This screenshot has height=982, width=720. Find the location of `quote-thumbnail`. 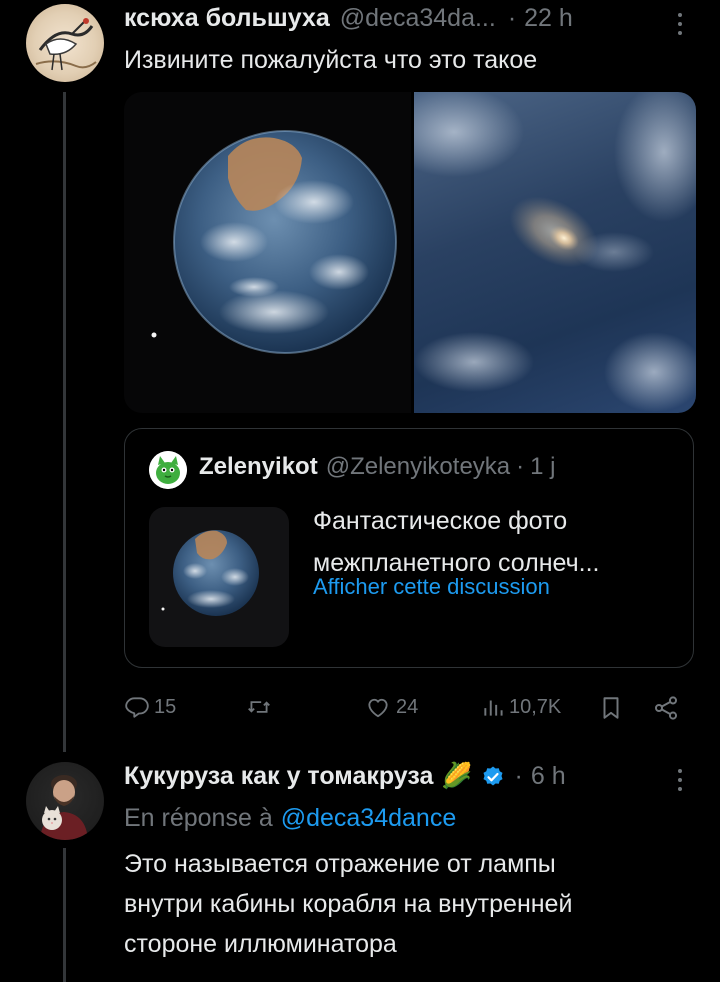

quote-thumbnail is located at coordinates (219, 577).